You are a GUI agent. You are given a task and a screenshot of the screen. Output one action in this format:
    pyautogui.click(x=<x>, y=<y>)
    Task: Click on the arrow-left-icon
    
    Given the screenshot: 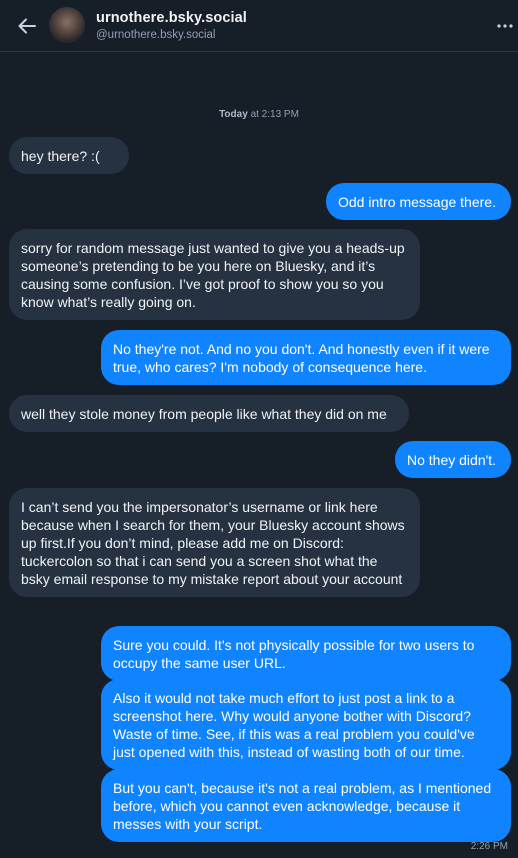 What is the action you would take?
    pyautogui.click(x=27, y=26)
    